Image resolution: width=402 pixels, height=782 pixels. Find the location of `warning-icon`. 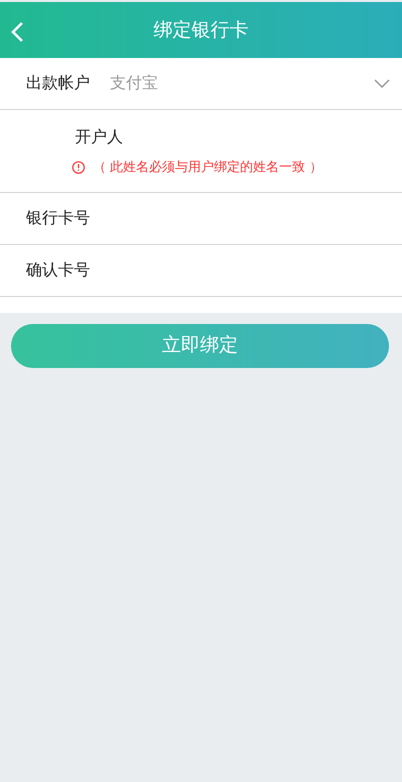

warning-icon is located at coordinates (78, 167).